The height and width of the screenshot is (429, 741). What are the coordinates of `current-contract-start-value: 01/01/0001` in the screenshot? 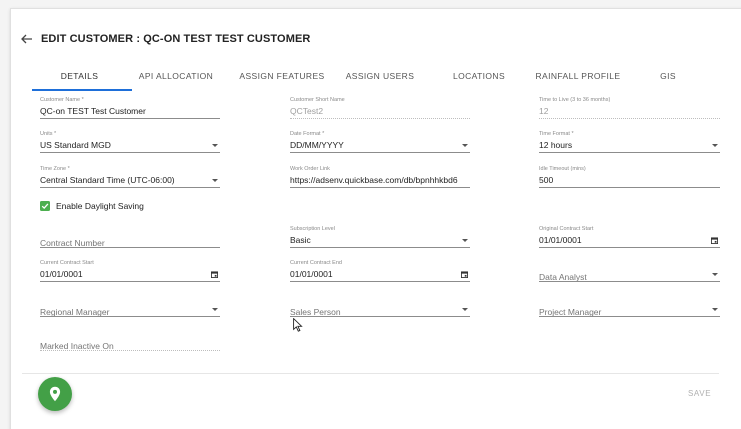 It's located at (61, 274).